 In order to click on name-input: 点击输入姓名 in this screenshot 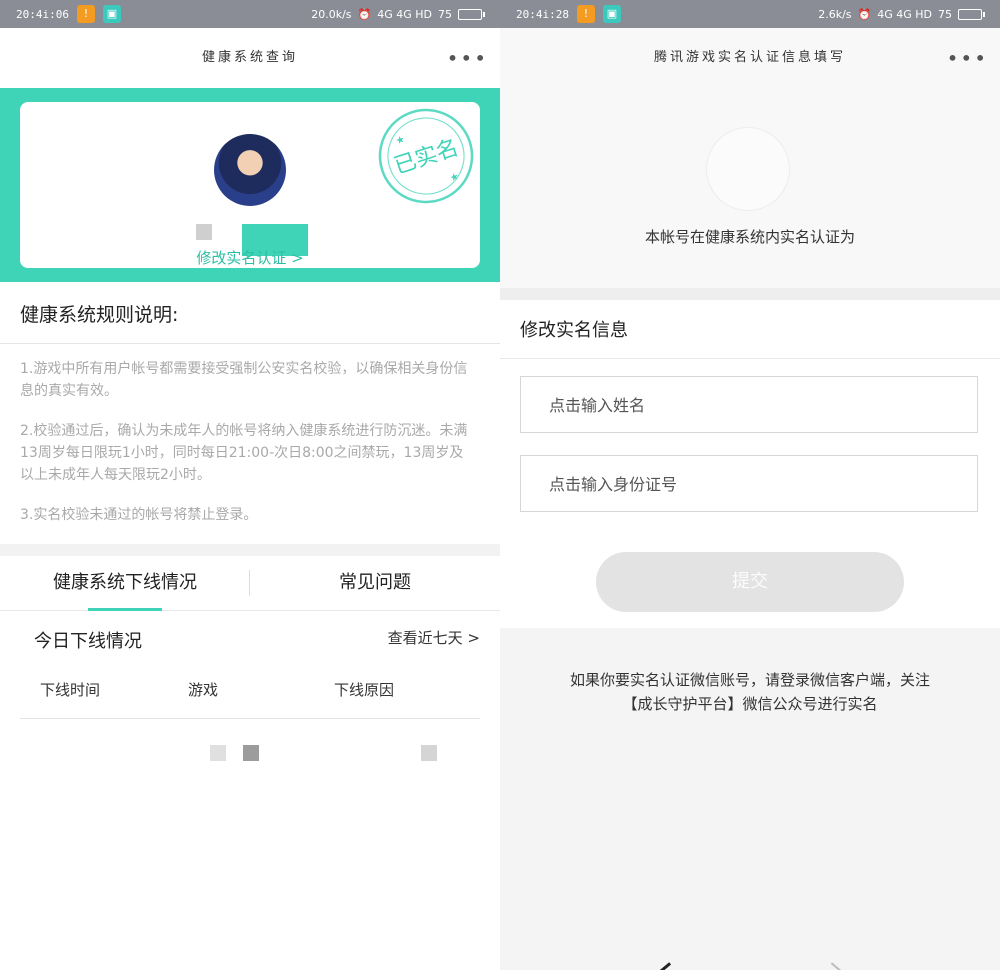, I will do `click(749, 404)`.